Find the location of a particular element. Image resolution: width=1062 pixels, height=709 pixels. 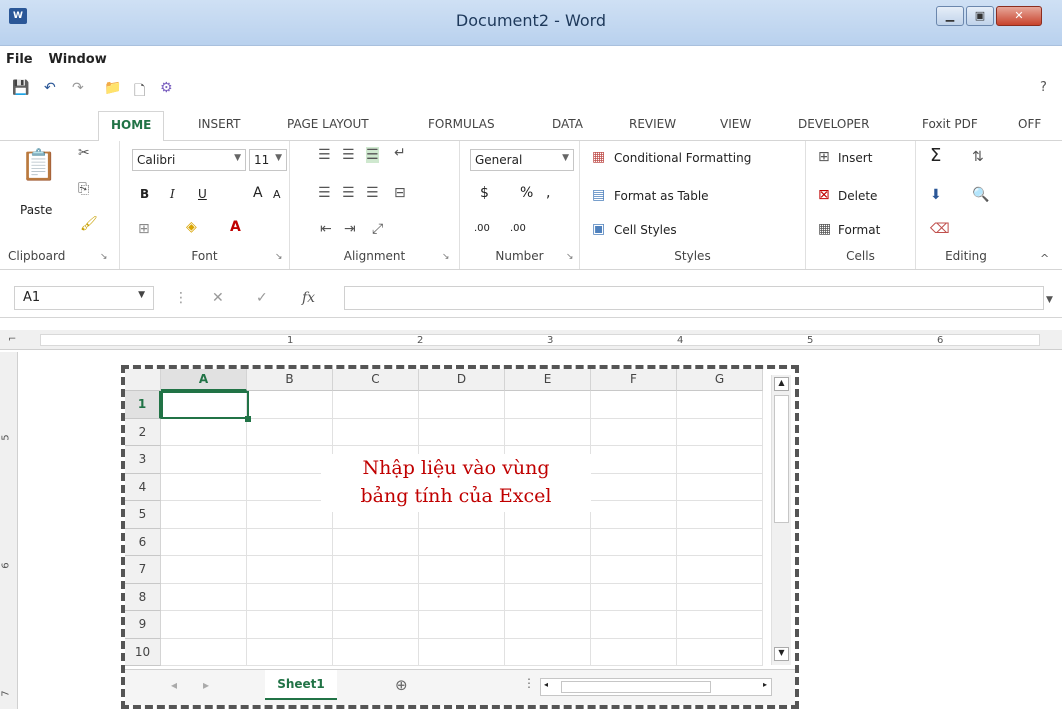

open-folder-icon: 📁 is located at coordinates (112, 88).